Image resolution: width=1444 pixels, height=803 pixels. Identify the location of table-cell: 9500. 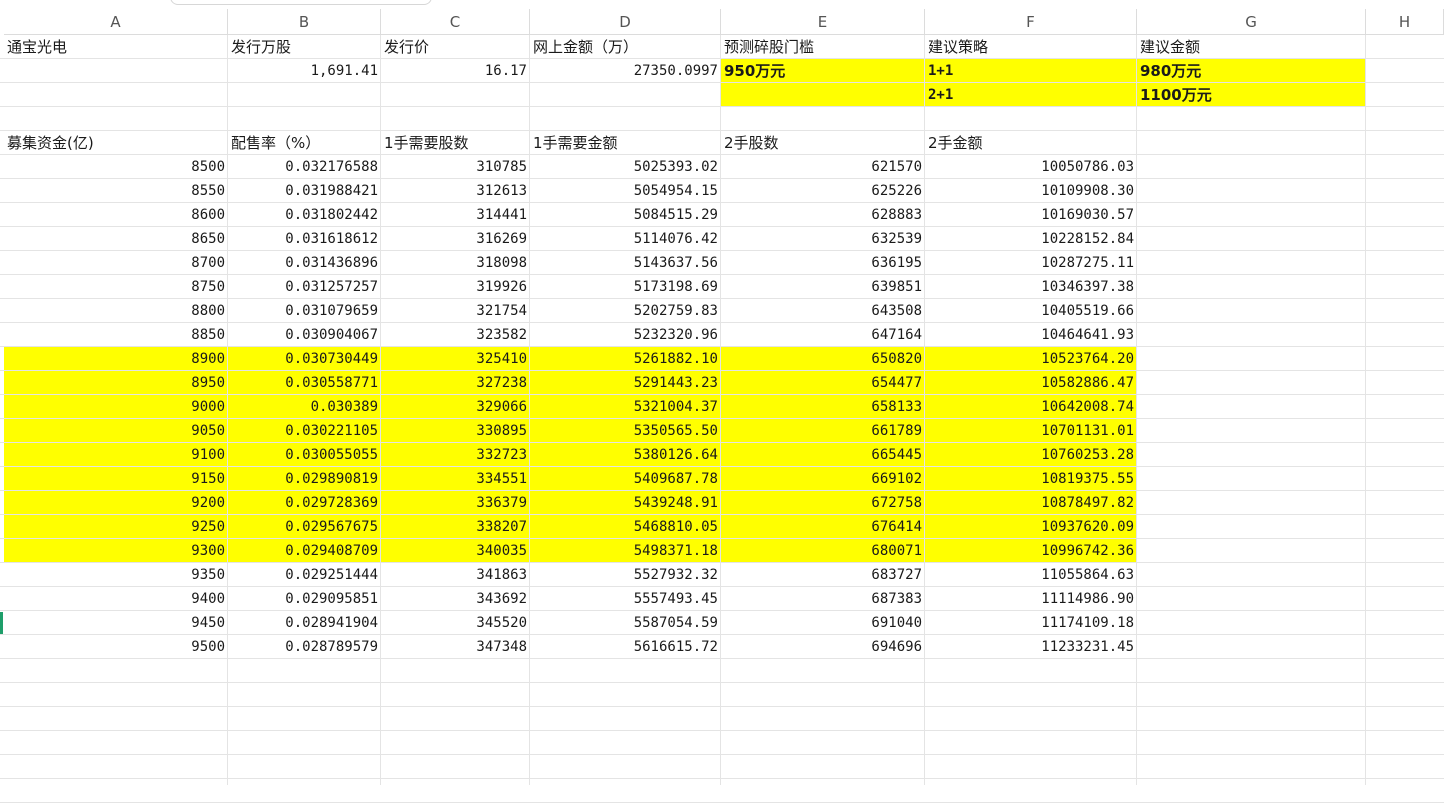
(116, 647).